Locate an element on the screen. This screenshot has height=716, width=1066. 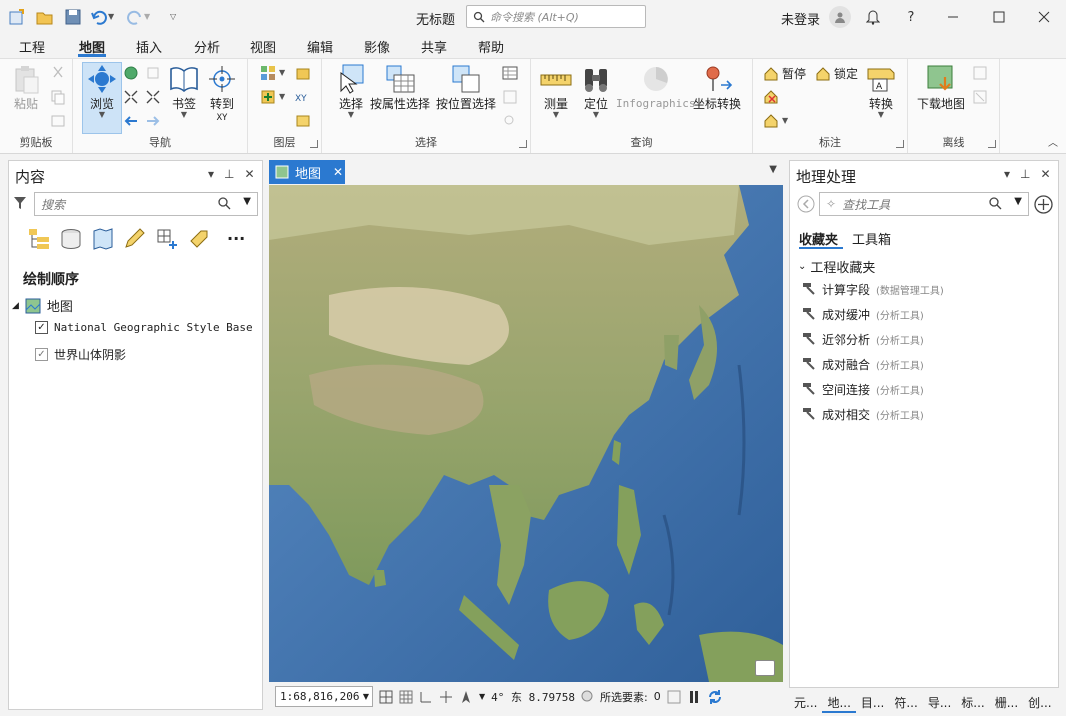
select-by-attributes-button: 按属性选择 is located at coordinates (400, 87).